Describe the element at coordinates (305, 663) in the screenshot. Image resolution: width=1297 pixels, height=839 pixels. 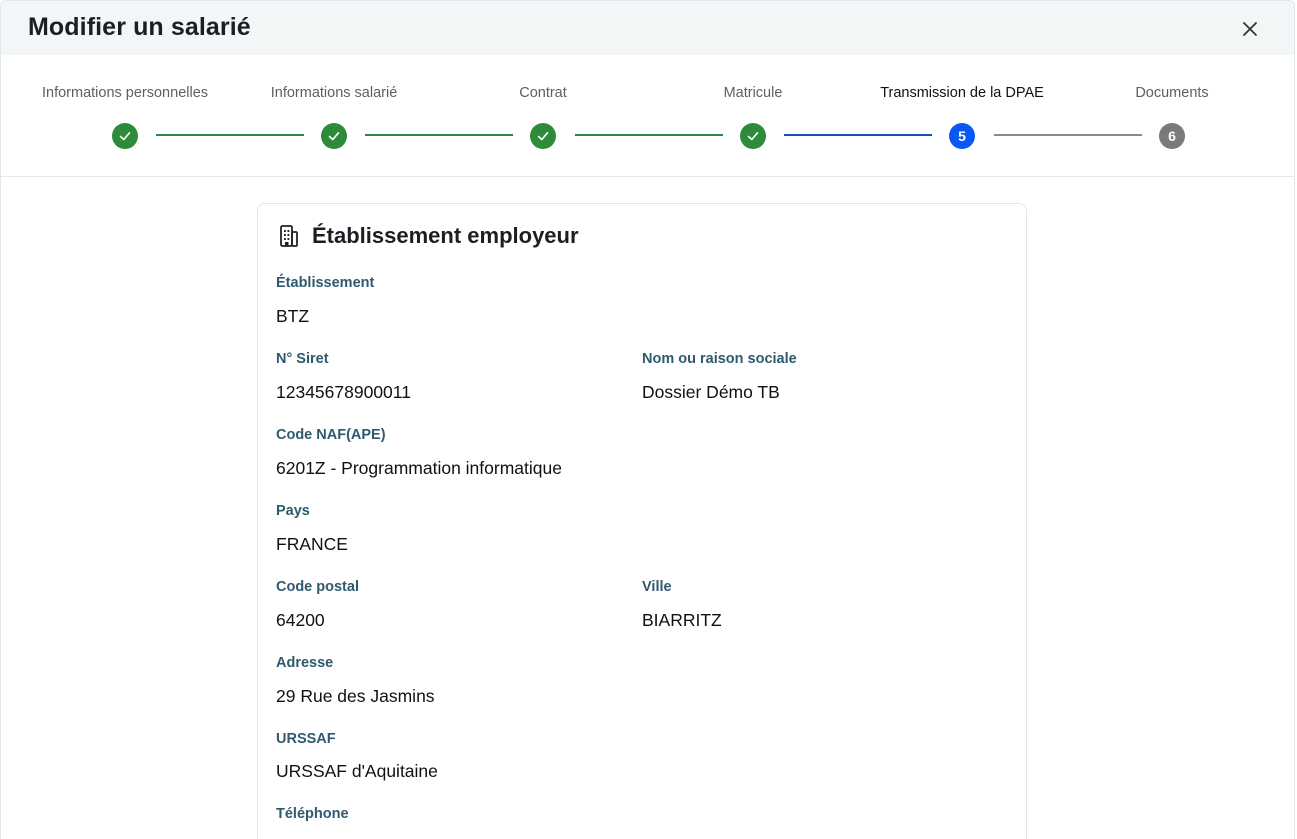
I see `label-adresse: Adresse` at that location.